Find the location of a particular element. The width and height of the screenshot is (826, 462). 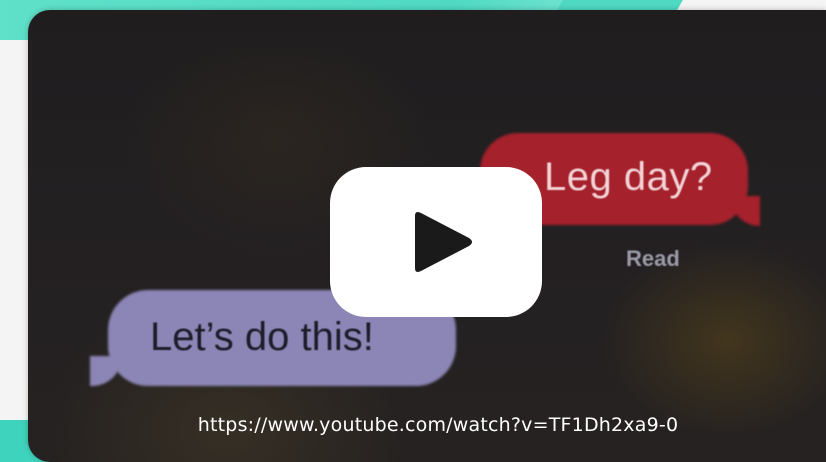

play-icon is located at coordinates (443, 242).